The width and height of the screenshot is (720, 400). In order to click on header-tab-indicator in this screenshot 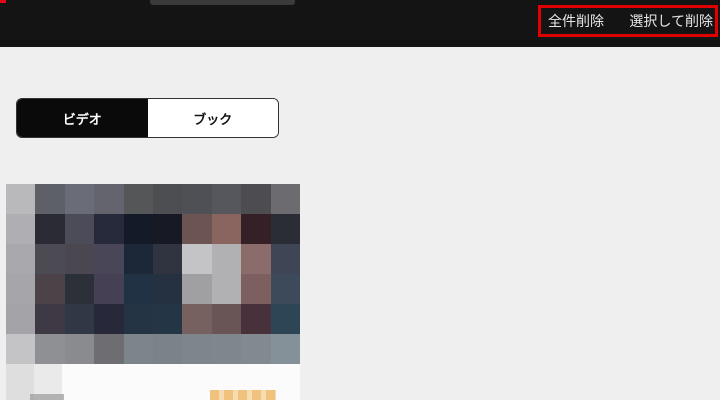, I will do `click(222, 2)`.